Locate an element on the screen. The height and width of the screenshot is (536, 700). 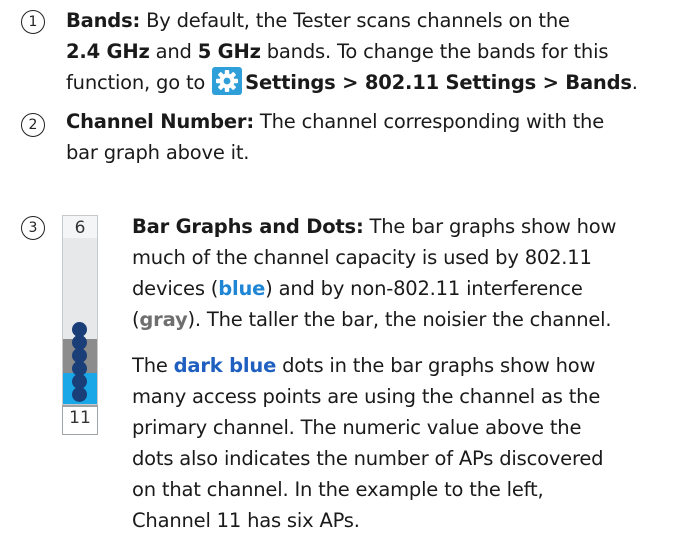
settings-path: Settings > 802.11 Settings > Bands is located at coordinates (438, 82).